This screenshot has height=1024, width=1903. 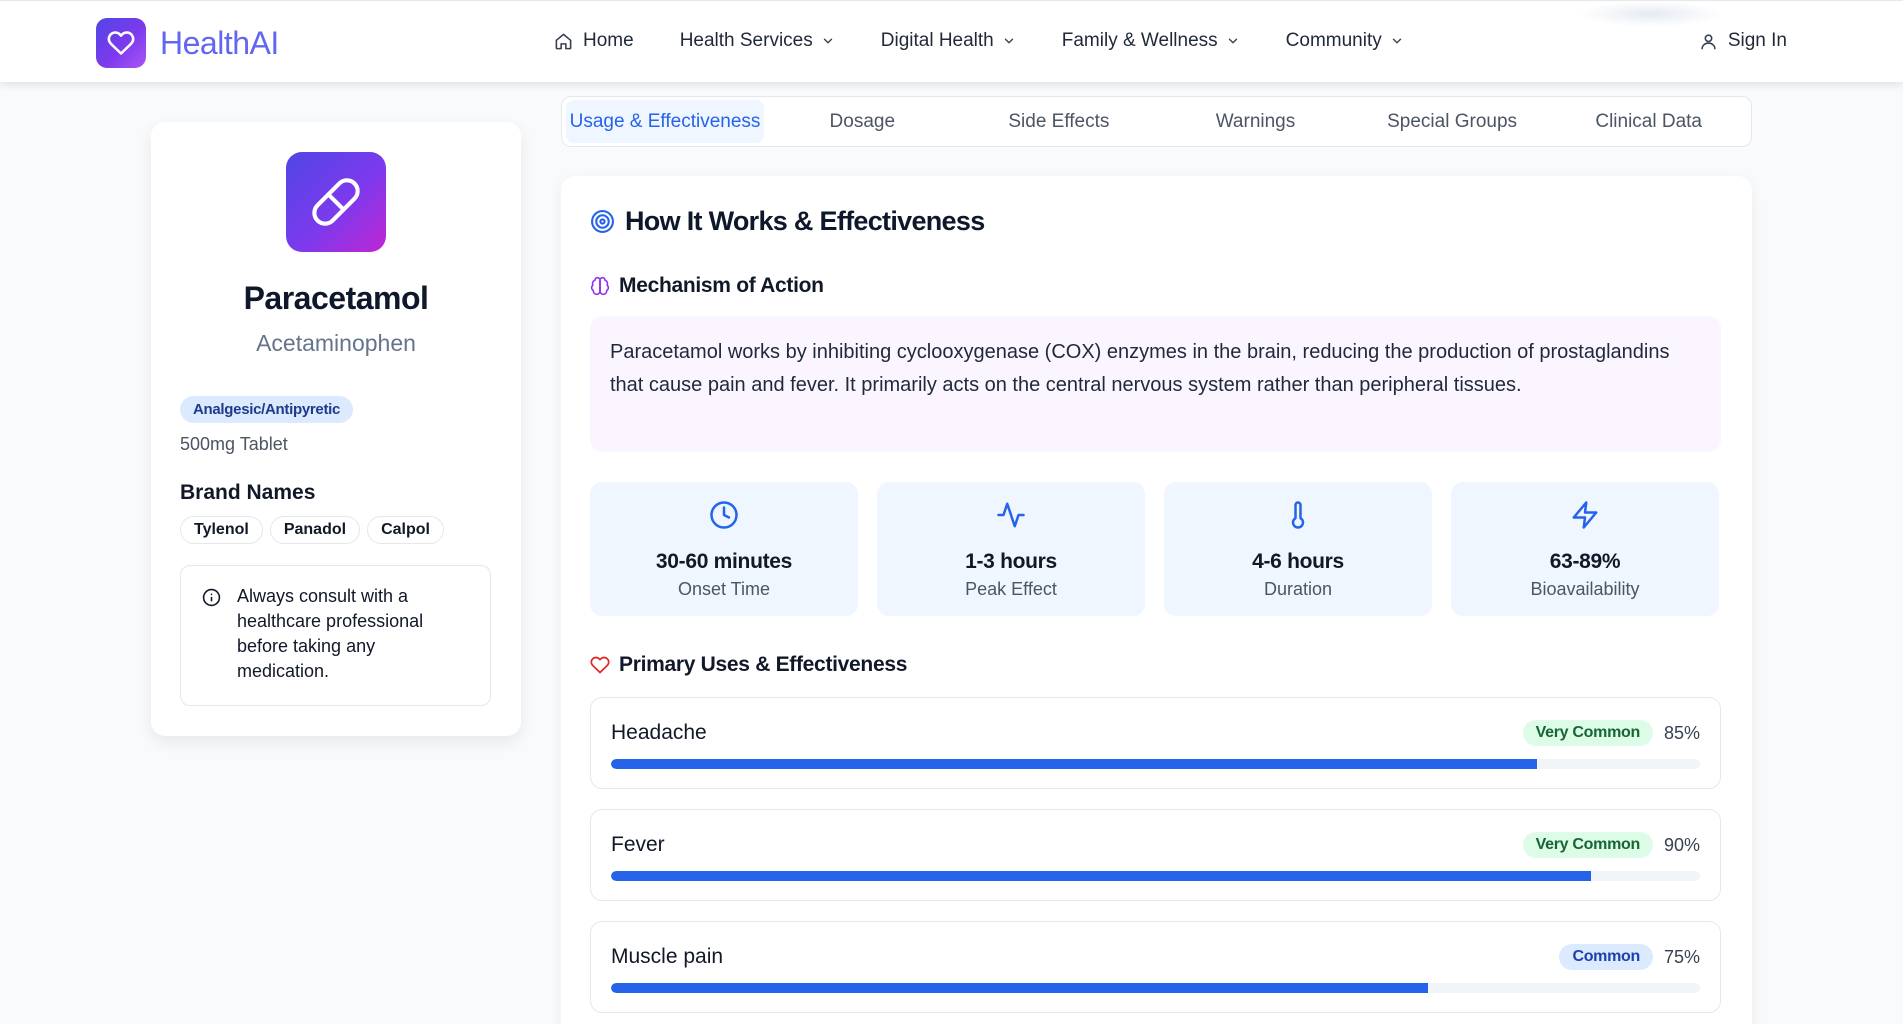 I want to click on target-icon, so click(x=602, y=221).